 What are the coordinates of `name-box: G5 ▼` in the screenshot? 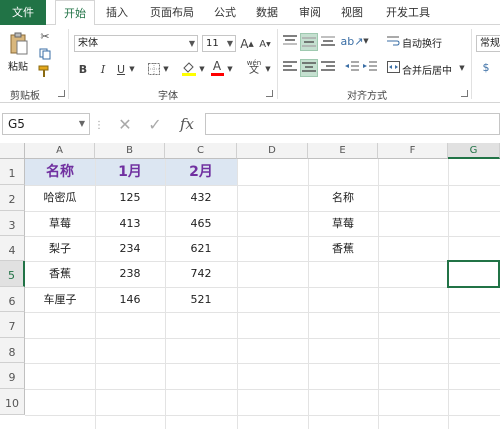 It's located at (46, 124).